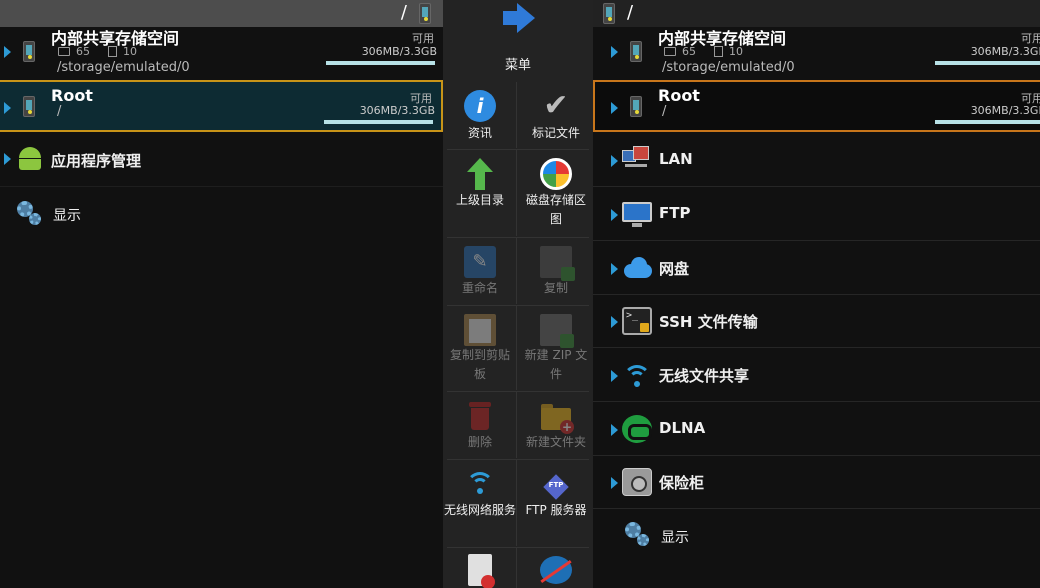  I want to click on terminal-icon: >_, so click(637, 321).